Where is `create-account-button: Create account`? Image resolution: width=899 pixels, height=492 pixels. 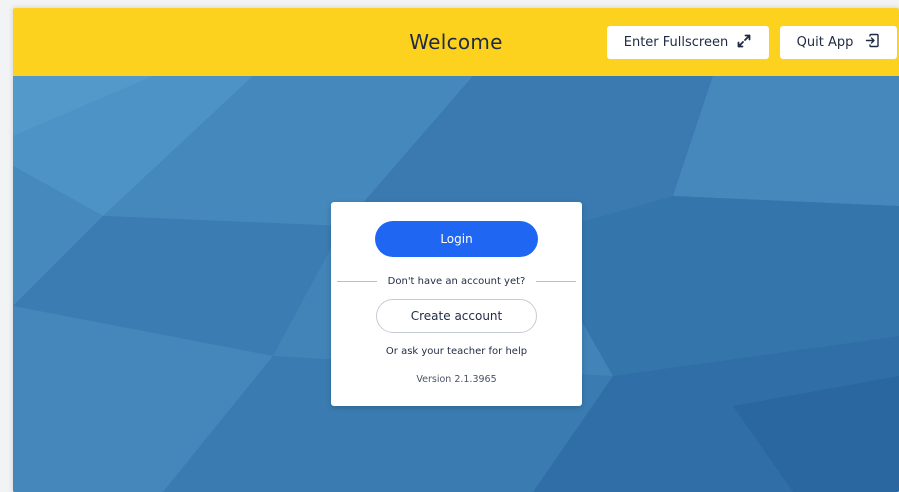
create-account-button: Create account is located at coordinates (456, 316).